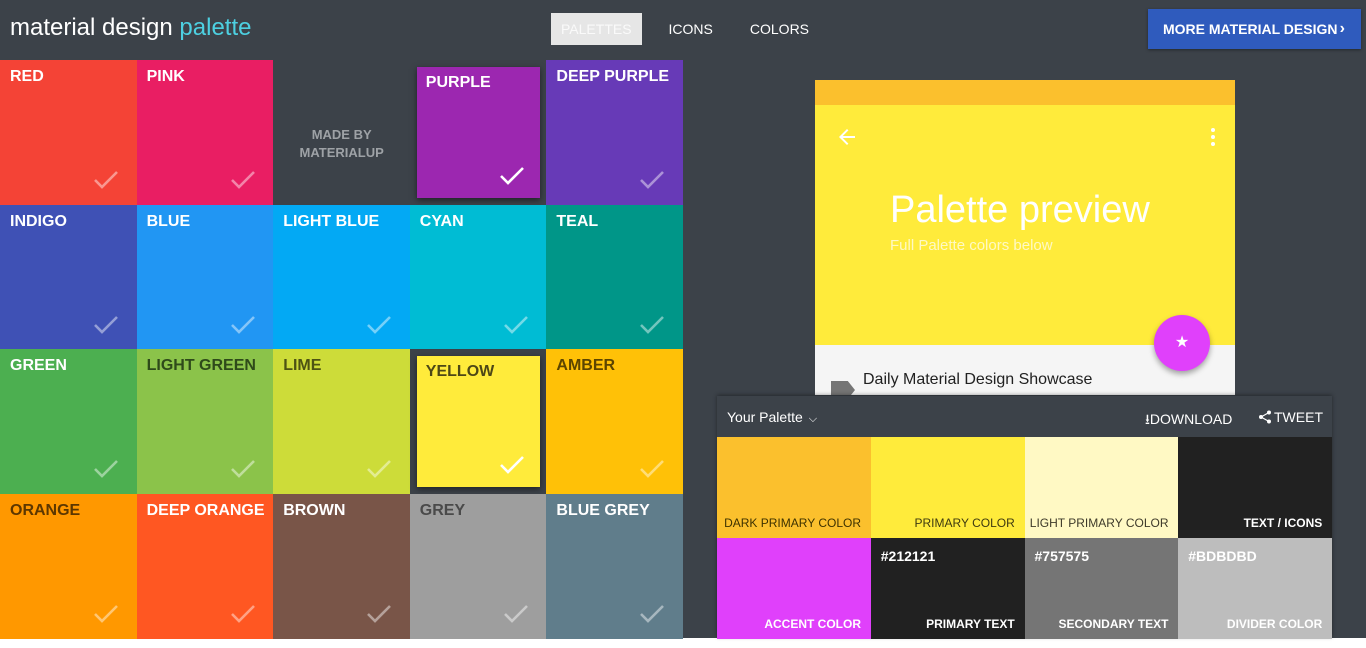 This screenshot has height=648, width=1366. I want to click on tile-name: GREEN, so click(38, 366).